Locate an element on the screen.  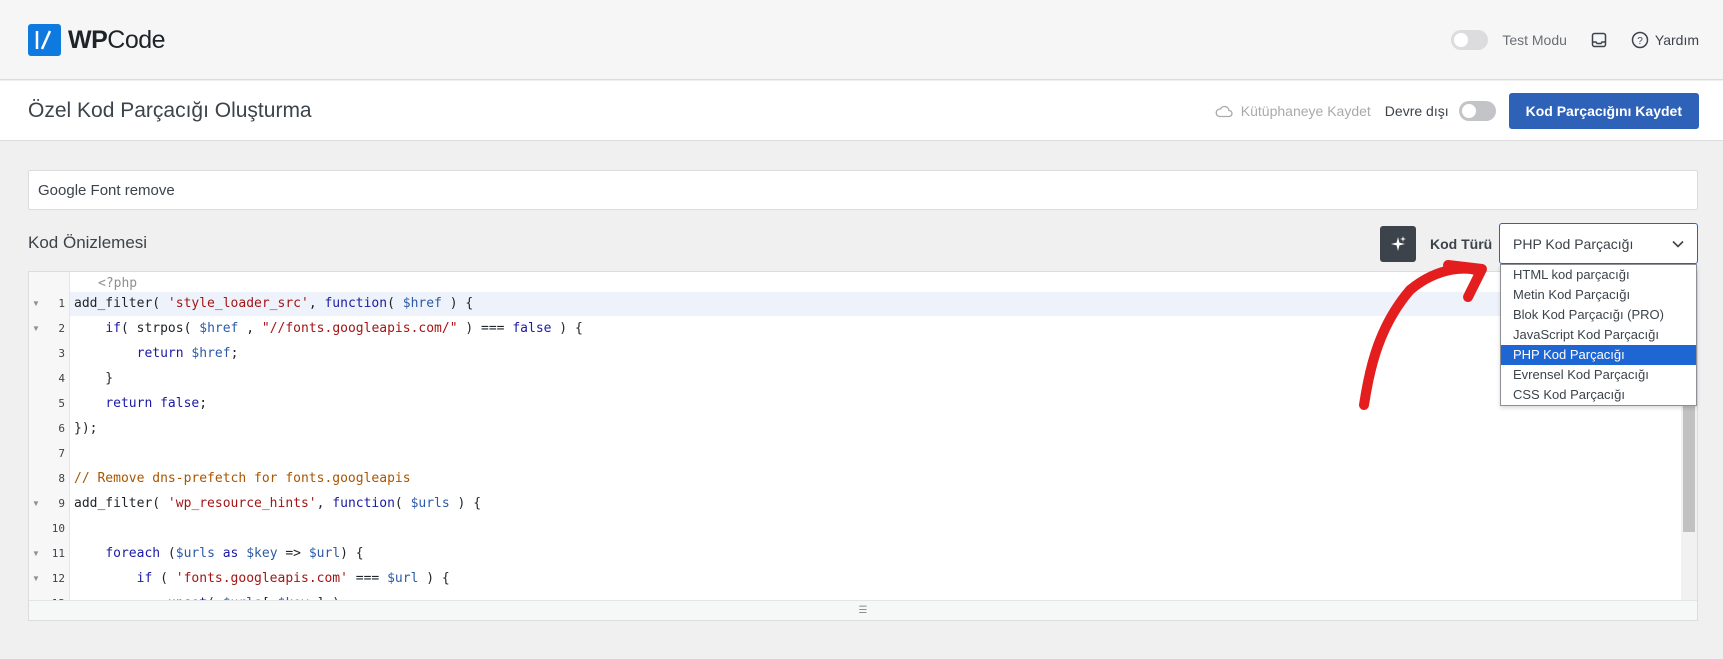
logo-text: WPCode is located at coordinates (117, 39).